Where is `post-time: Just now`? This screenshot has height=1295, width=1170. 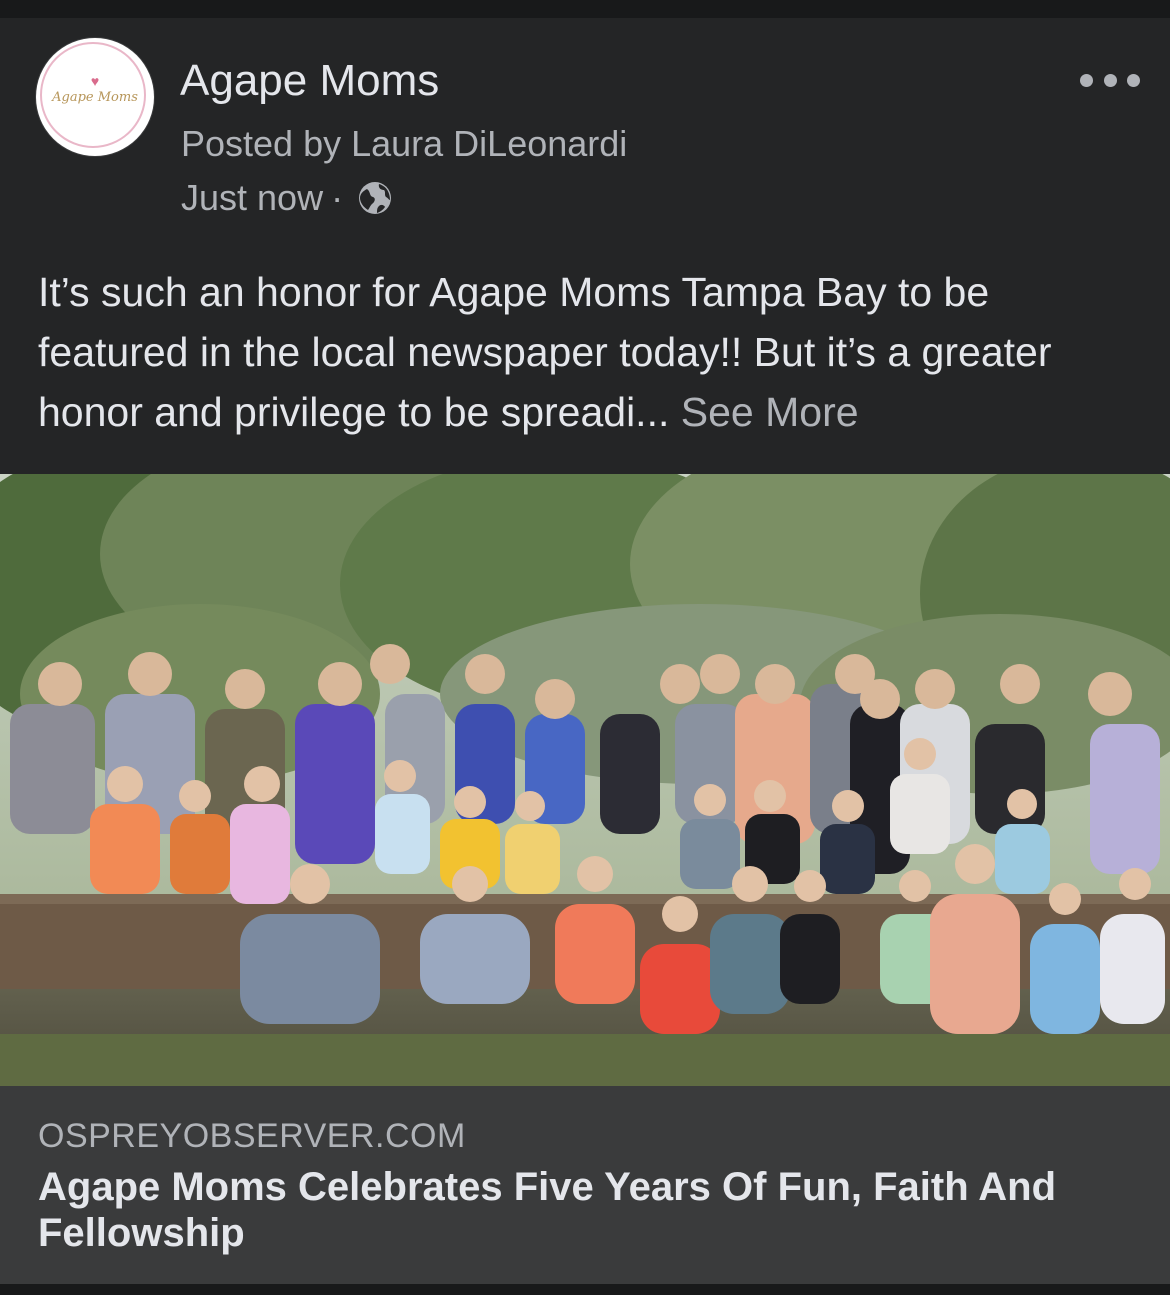 post-time: Just now is located at coordinates (252, 198).